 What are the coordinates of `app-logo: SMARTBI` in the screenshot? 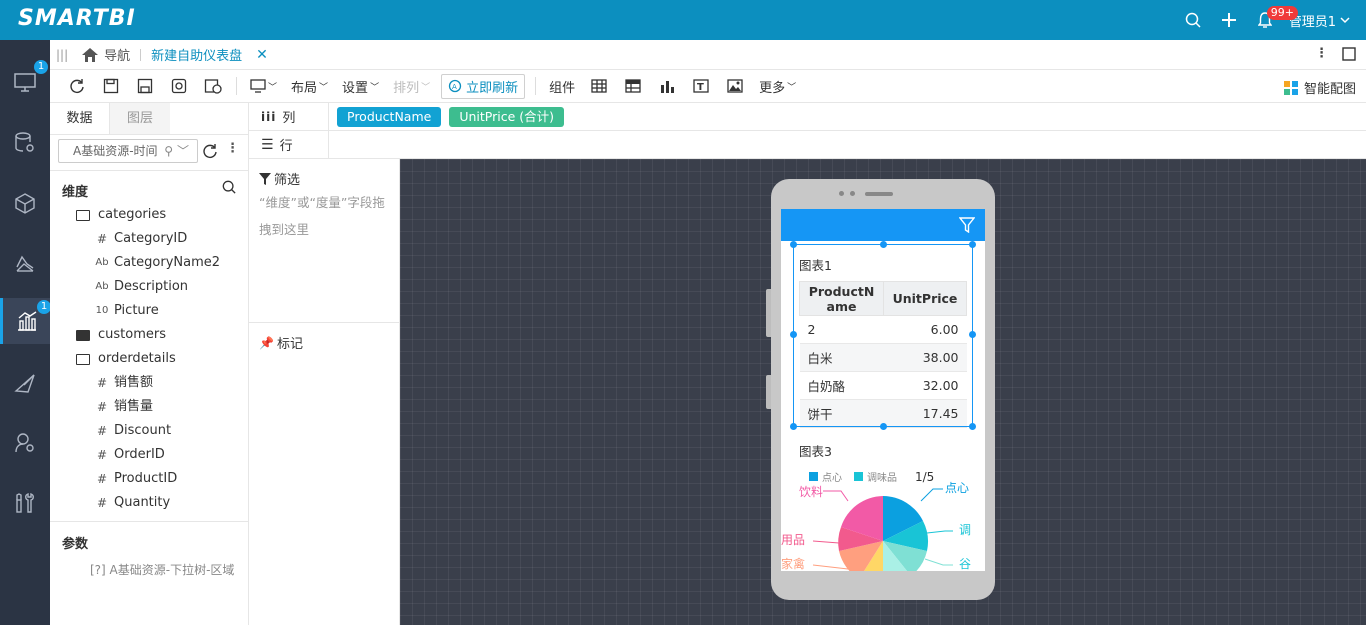 It's located at (77, 18).